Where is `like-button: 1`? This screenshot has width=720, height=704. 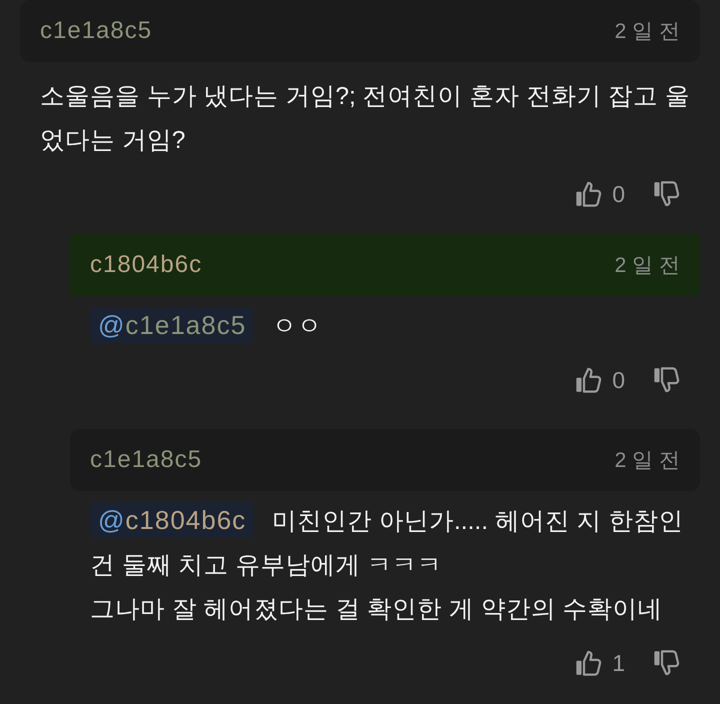
like-button: 1 is located at coordinates (600, 663).